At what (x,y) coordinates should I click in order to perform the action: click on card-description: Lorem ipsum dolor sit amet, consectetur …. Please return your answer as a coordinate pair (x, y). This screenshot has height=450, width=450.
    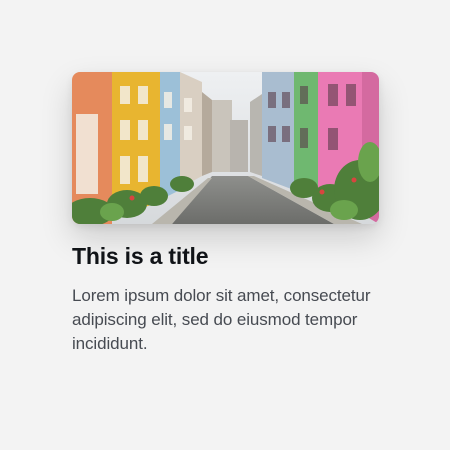
    Looking at the image, I should click on (221, 319).